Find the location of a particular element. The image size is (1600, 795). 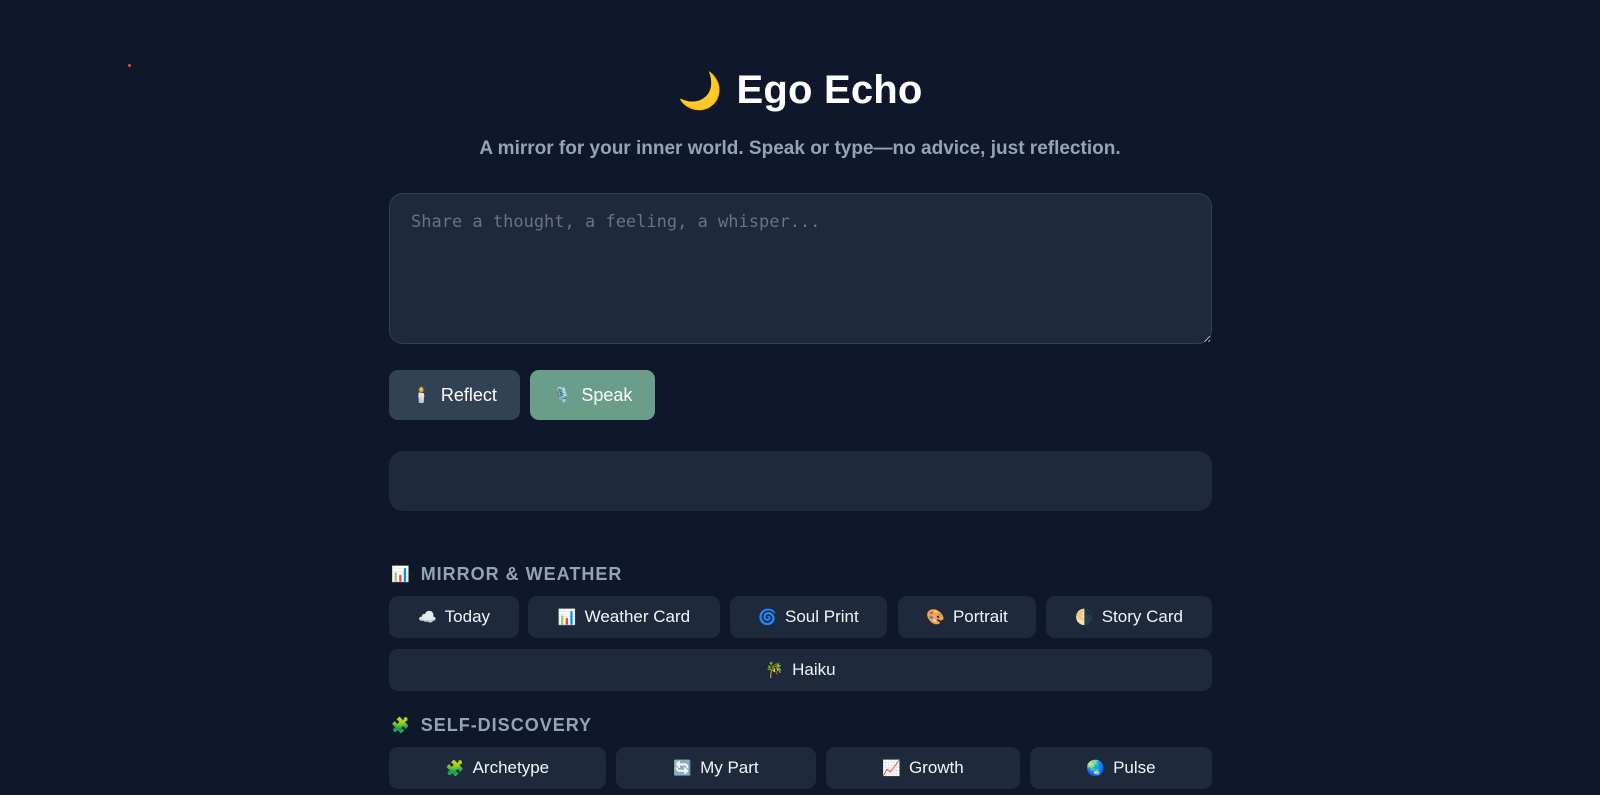

story-card-button: 🌗 Story Card is located at coordinates (1129, 617).